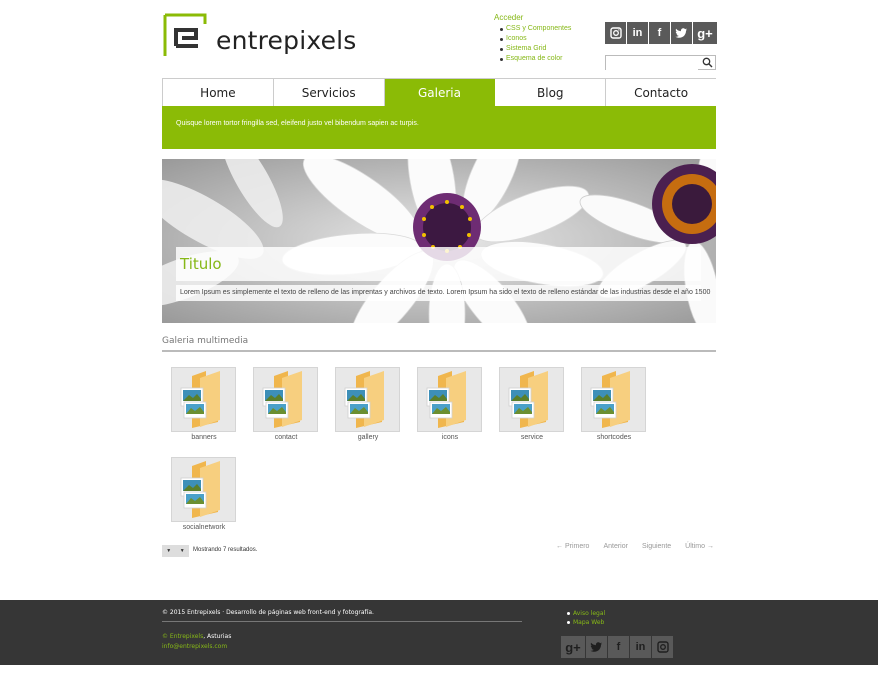  I want to click on site-logo: entrepixels, so click(267, 37).